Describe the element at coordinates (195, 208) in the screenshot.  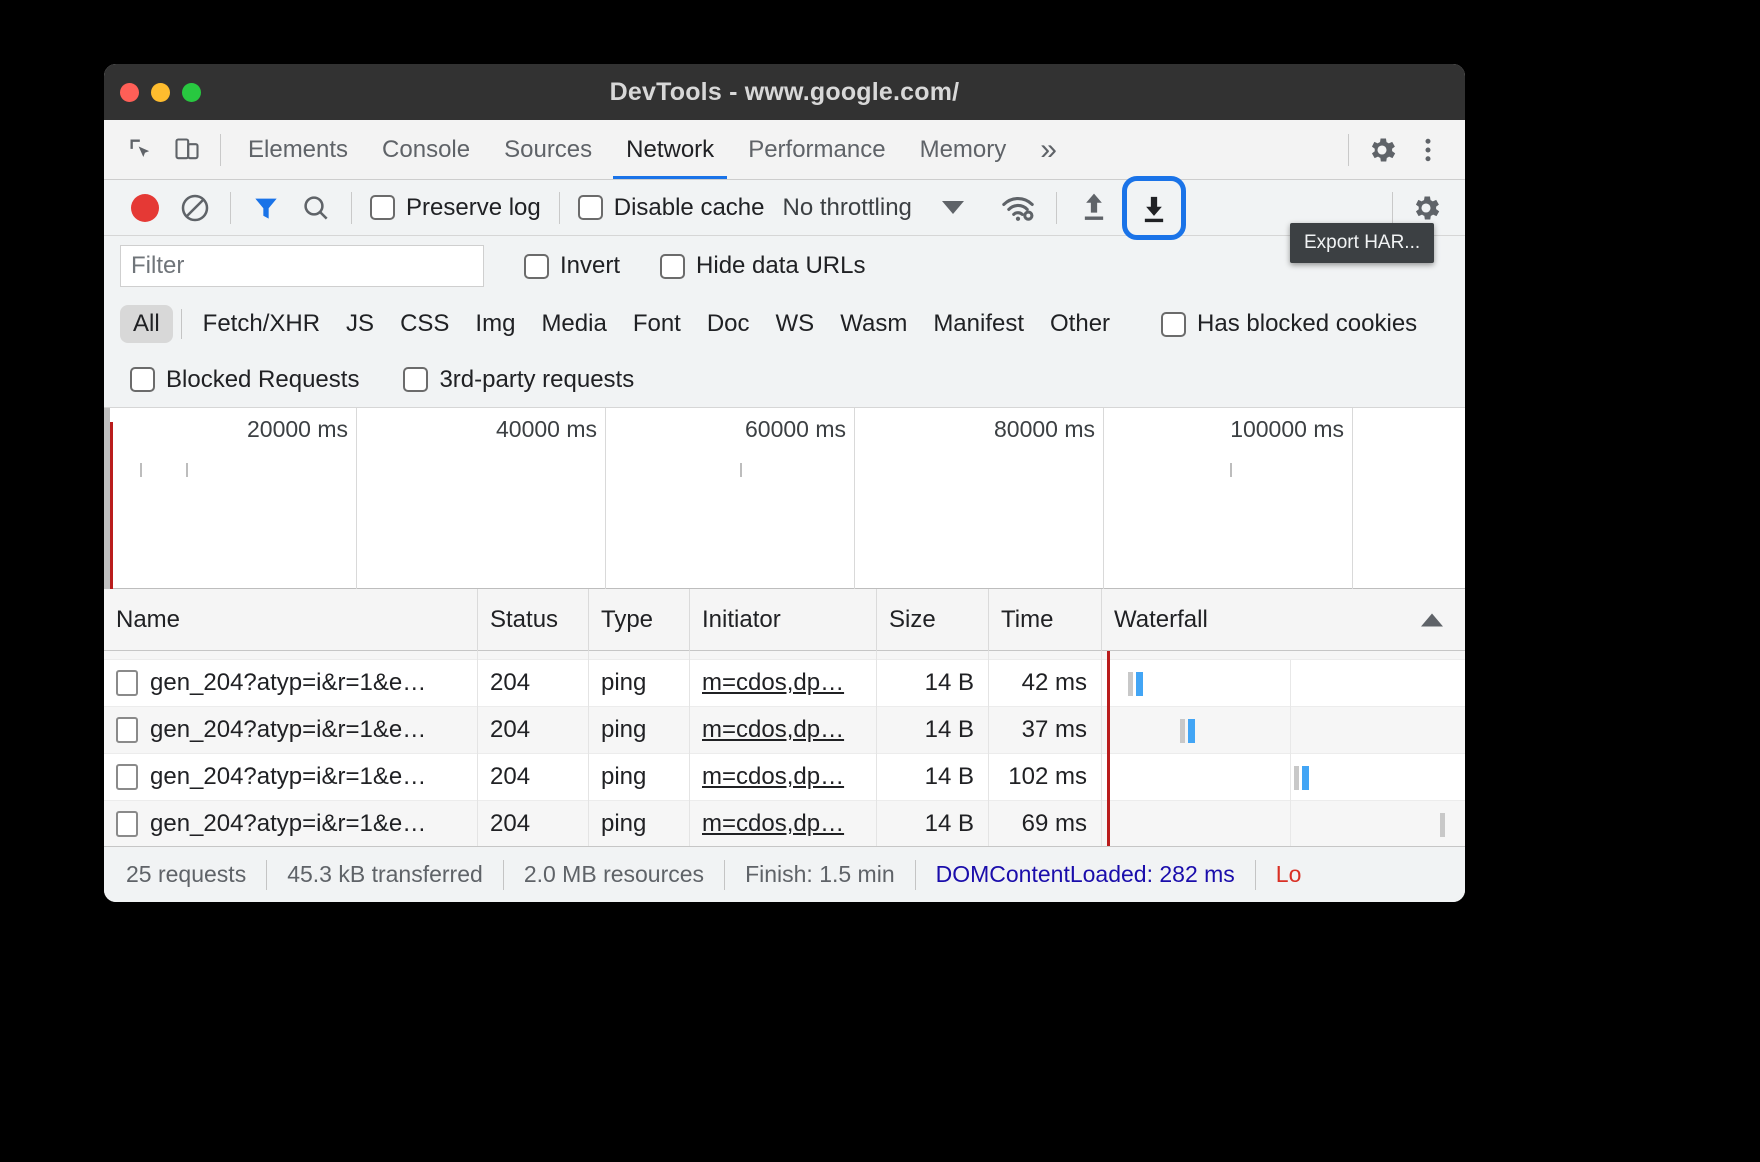
I see `clear-icon` at that location.